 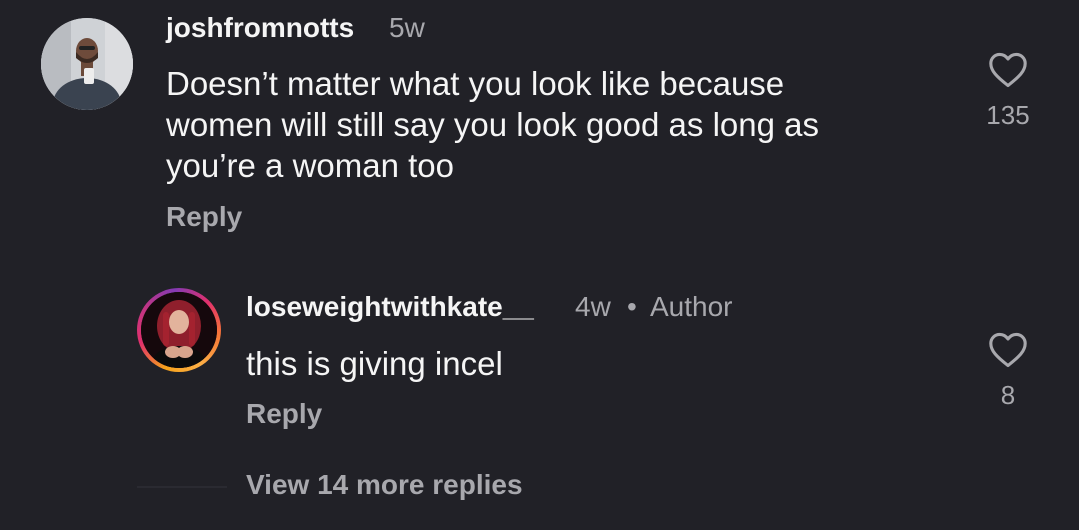 What do you see at coordinates (182, 487) in the screenshot?
I see `divider-line` at bounding box center [182, 487].